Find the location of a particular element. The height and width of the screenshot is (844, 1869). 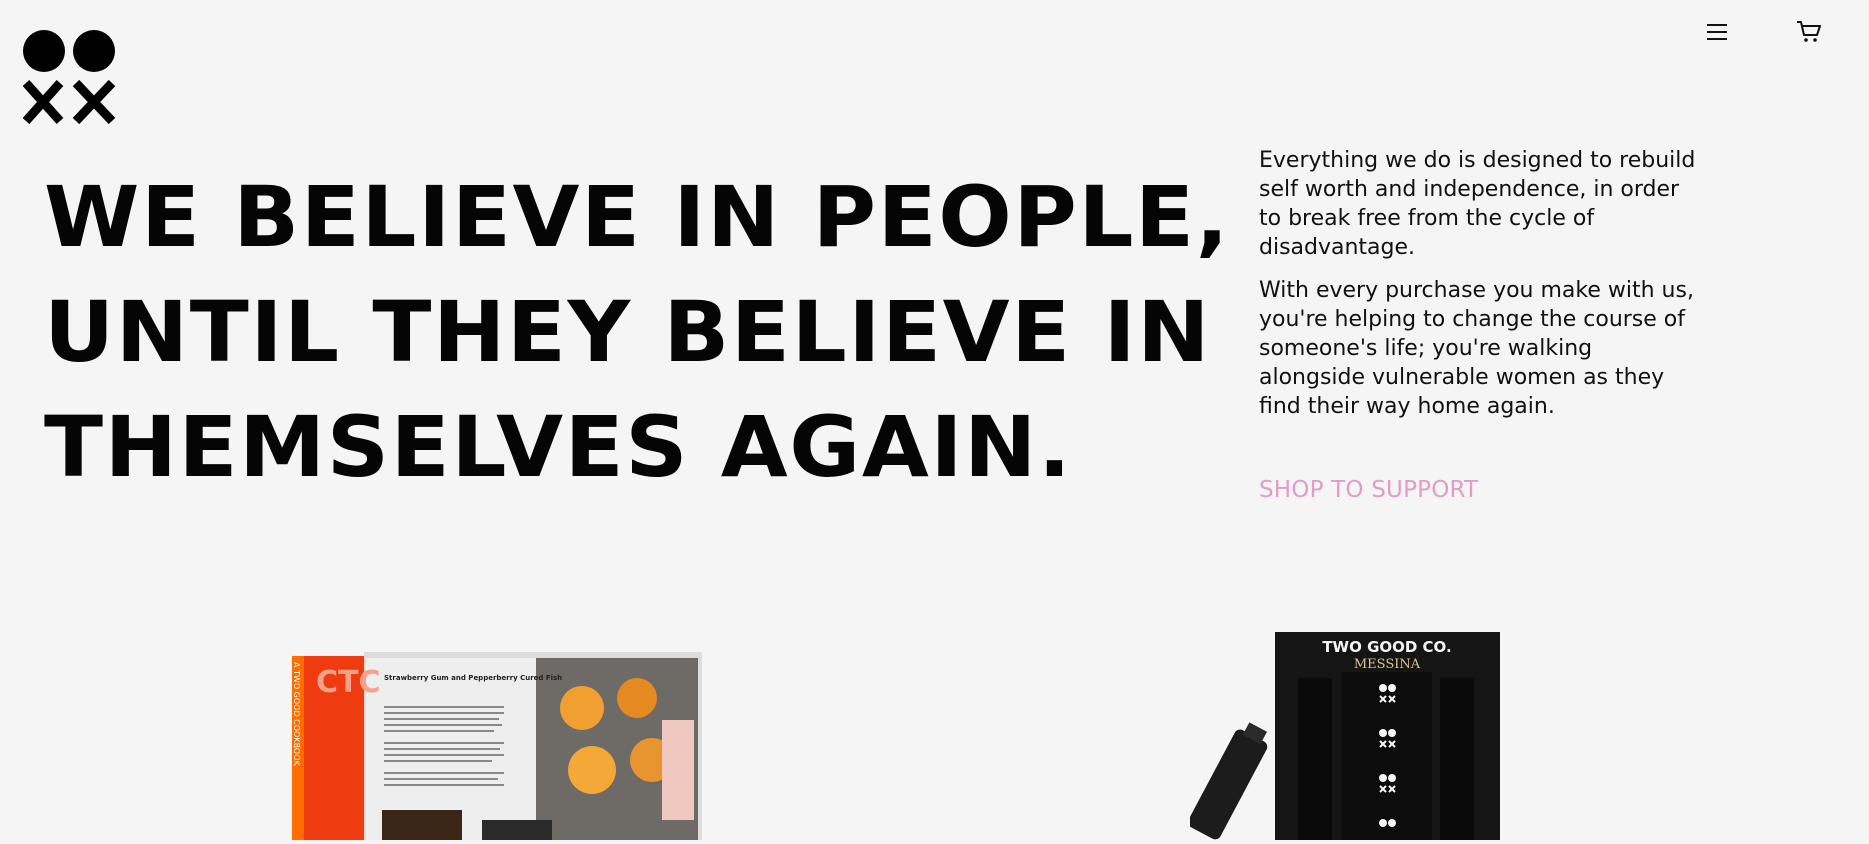

headline-line-2: UNTIL THEY BELIEVE IN is located at coordinates (628, 332).